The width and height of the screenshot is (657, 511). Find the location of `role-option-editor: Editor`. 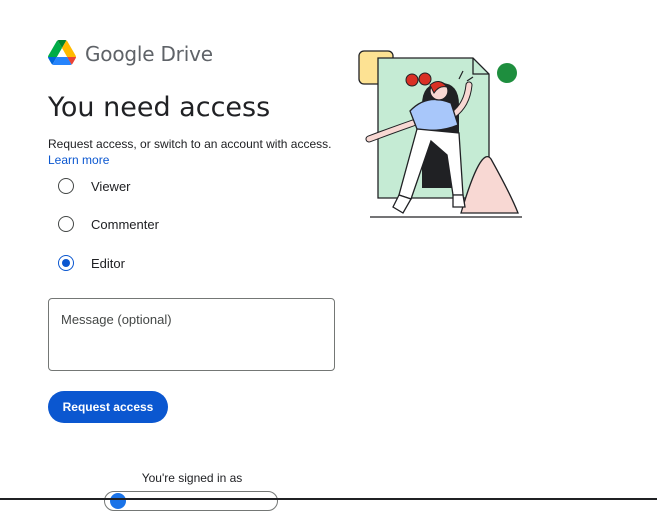

role-option-editor: Editor is located at coordinates (91, 263).